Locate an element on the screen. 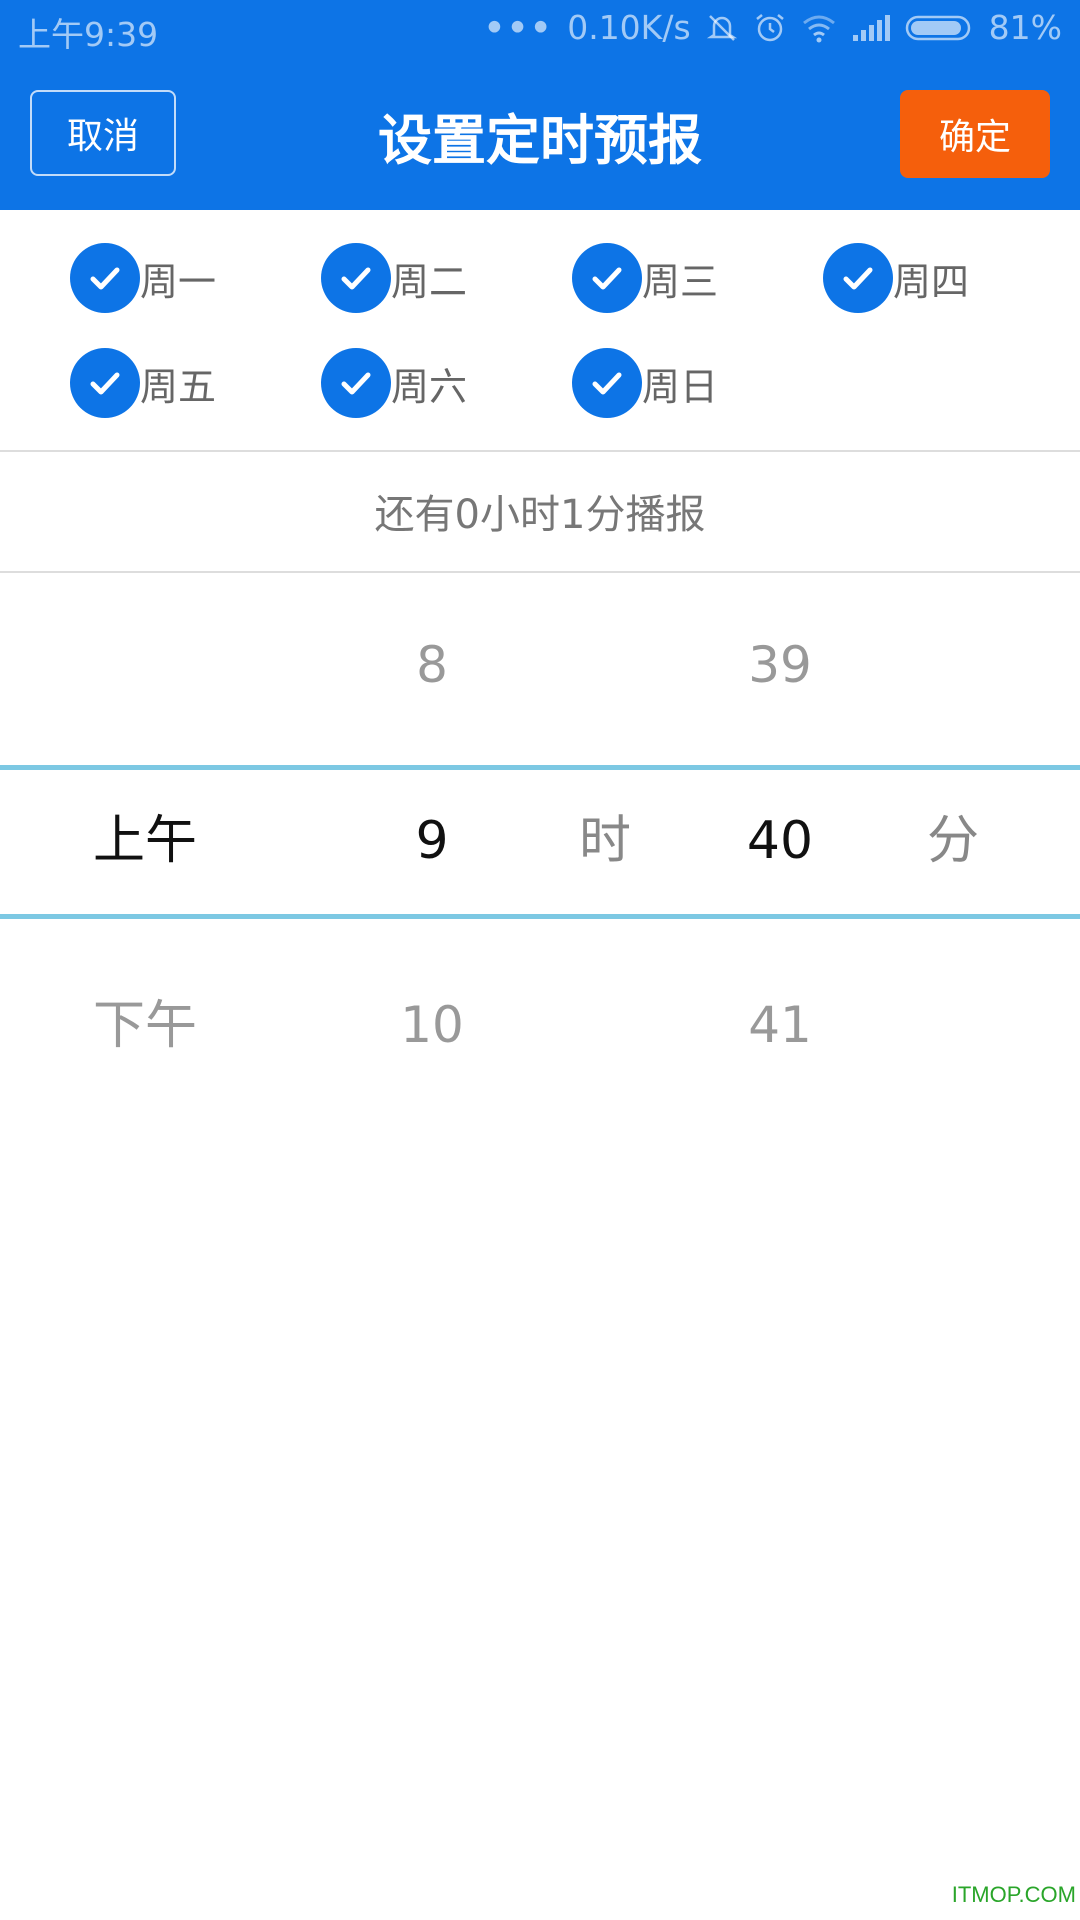 The width and height of the screenshot is (1080, 1920). weekday-sunday: 周日 is located at coordinates (645, 383).